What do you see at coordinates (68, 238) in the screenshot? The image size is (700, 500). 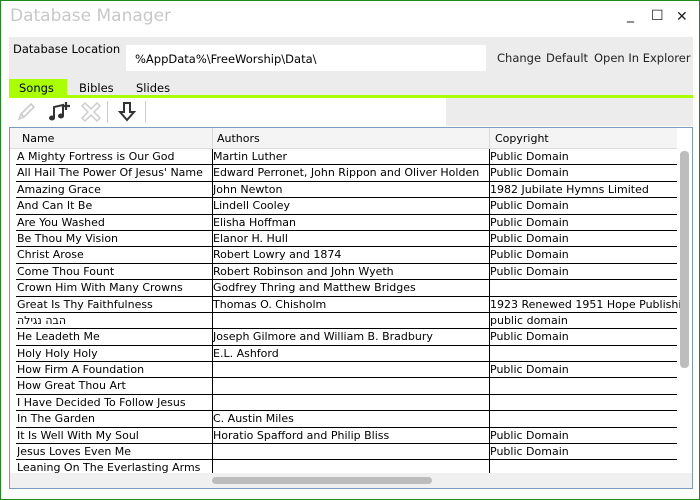 I see `name-cell: Be Thou My Vision` at bounding box center [68, 238].